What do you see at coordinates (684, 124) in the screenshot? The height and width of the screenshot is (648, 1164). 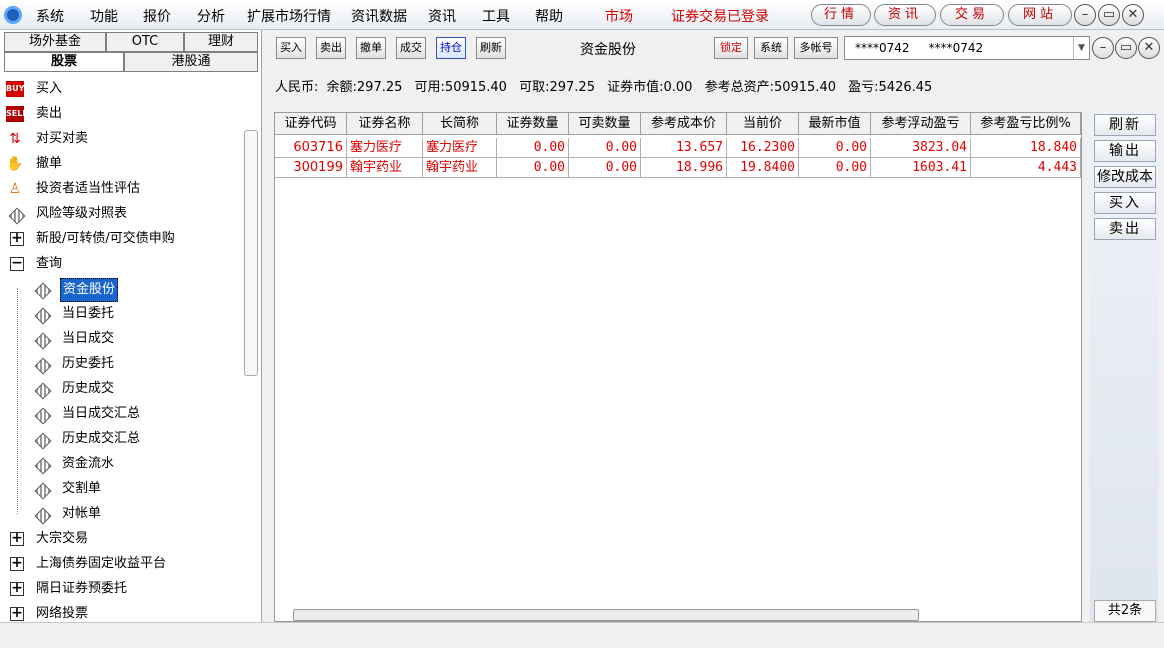 I see `column-header: 参考成本价` at bounding box center [684, 124].